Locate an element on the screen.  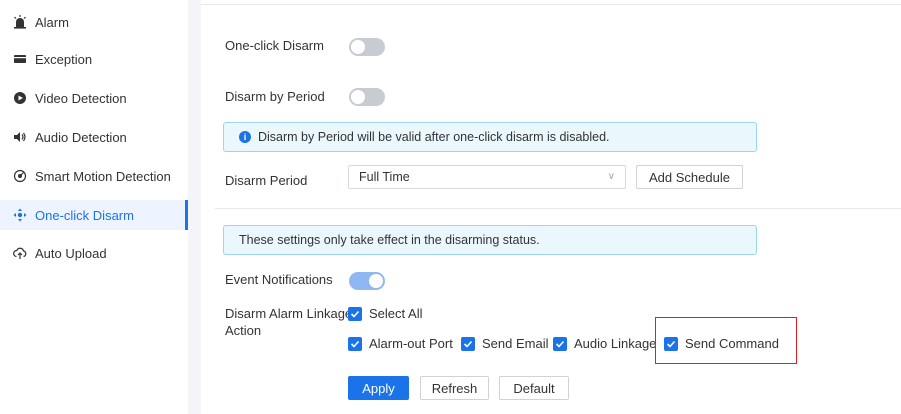
layout-gutter is located at coordinates (194, 207).